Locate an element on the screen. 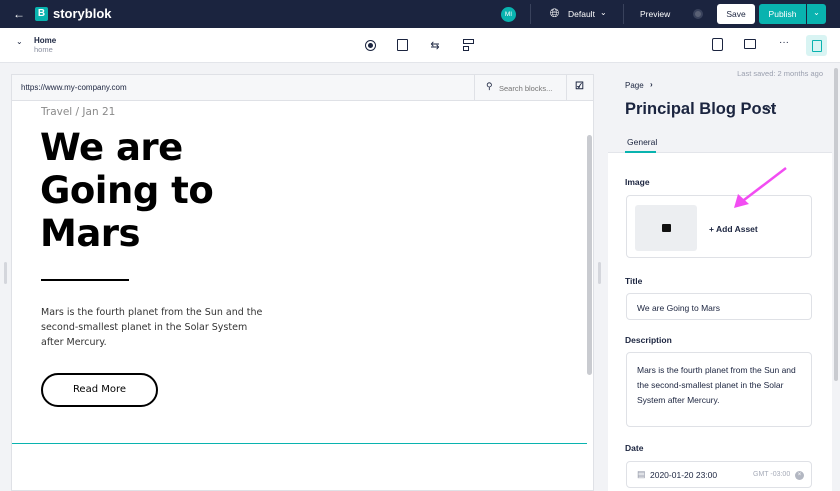 The image size is (840, 491). post-heading: We are Going to Mars is located at coordinates (127, 190).